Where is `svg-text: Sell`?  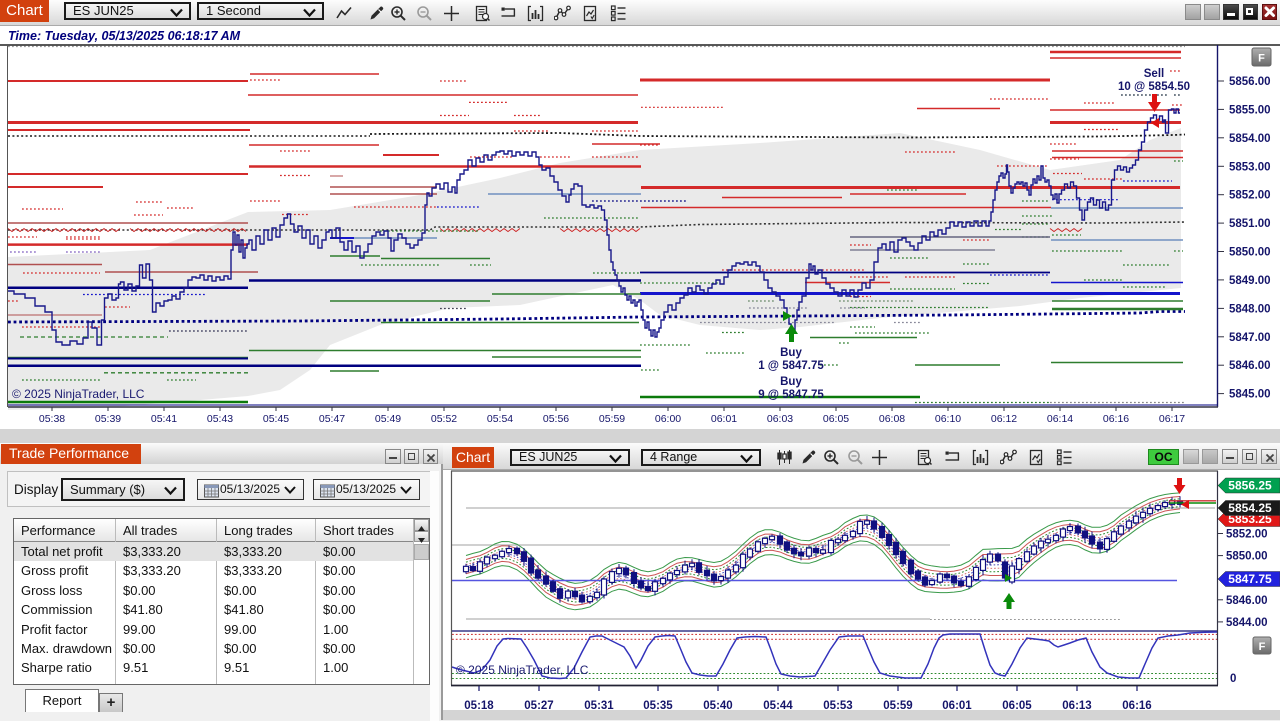 svg-text: Sell is located at coordinates (1154, 74).